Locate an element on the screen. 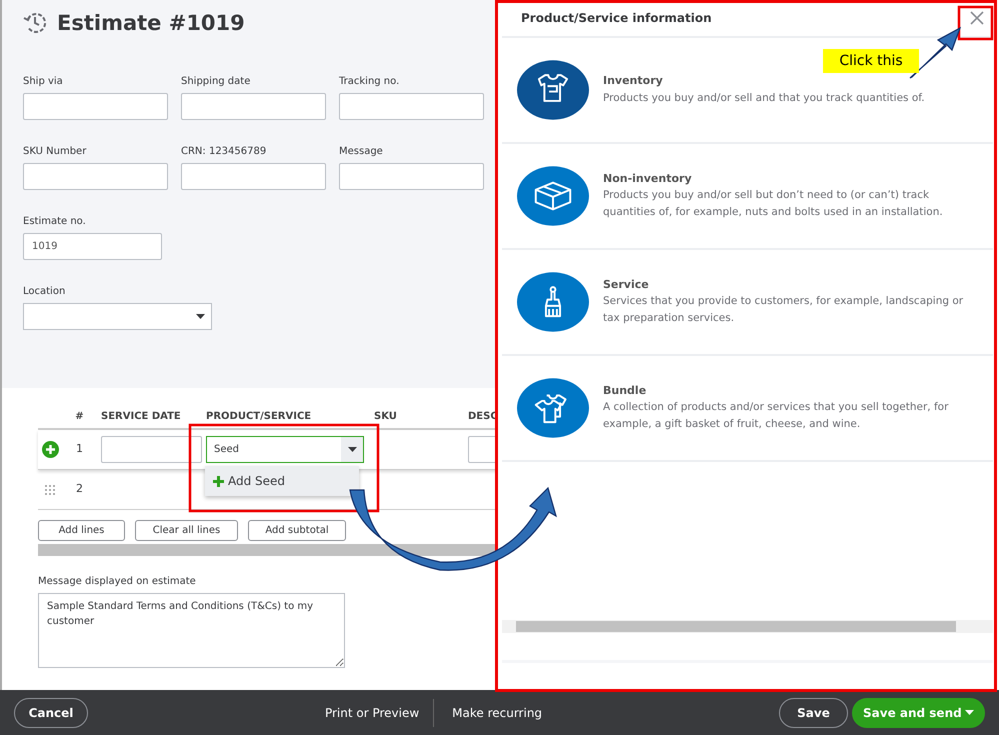 This screenshot has width=999, height=735. add-icon is located at coordinates (50, 449).